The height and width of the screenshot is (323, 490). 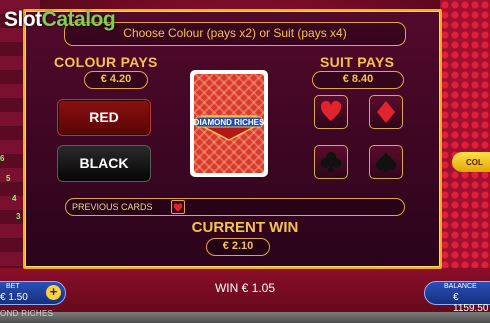 What do you see at coordinates (78, 19) in the screenshot?
I see `watermark-catalog: Catalog` at bounding box center [78, 19].